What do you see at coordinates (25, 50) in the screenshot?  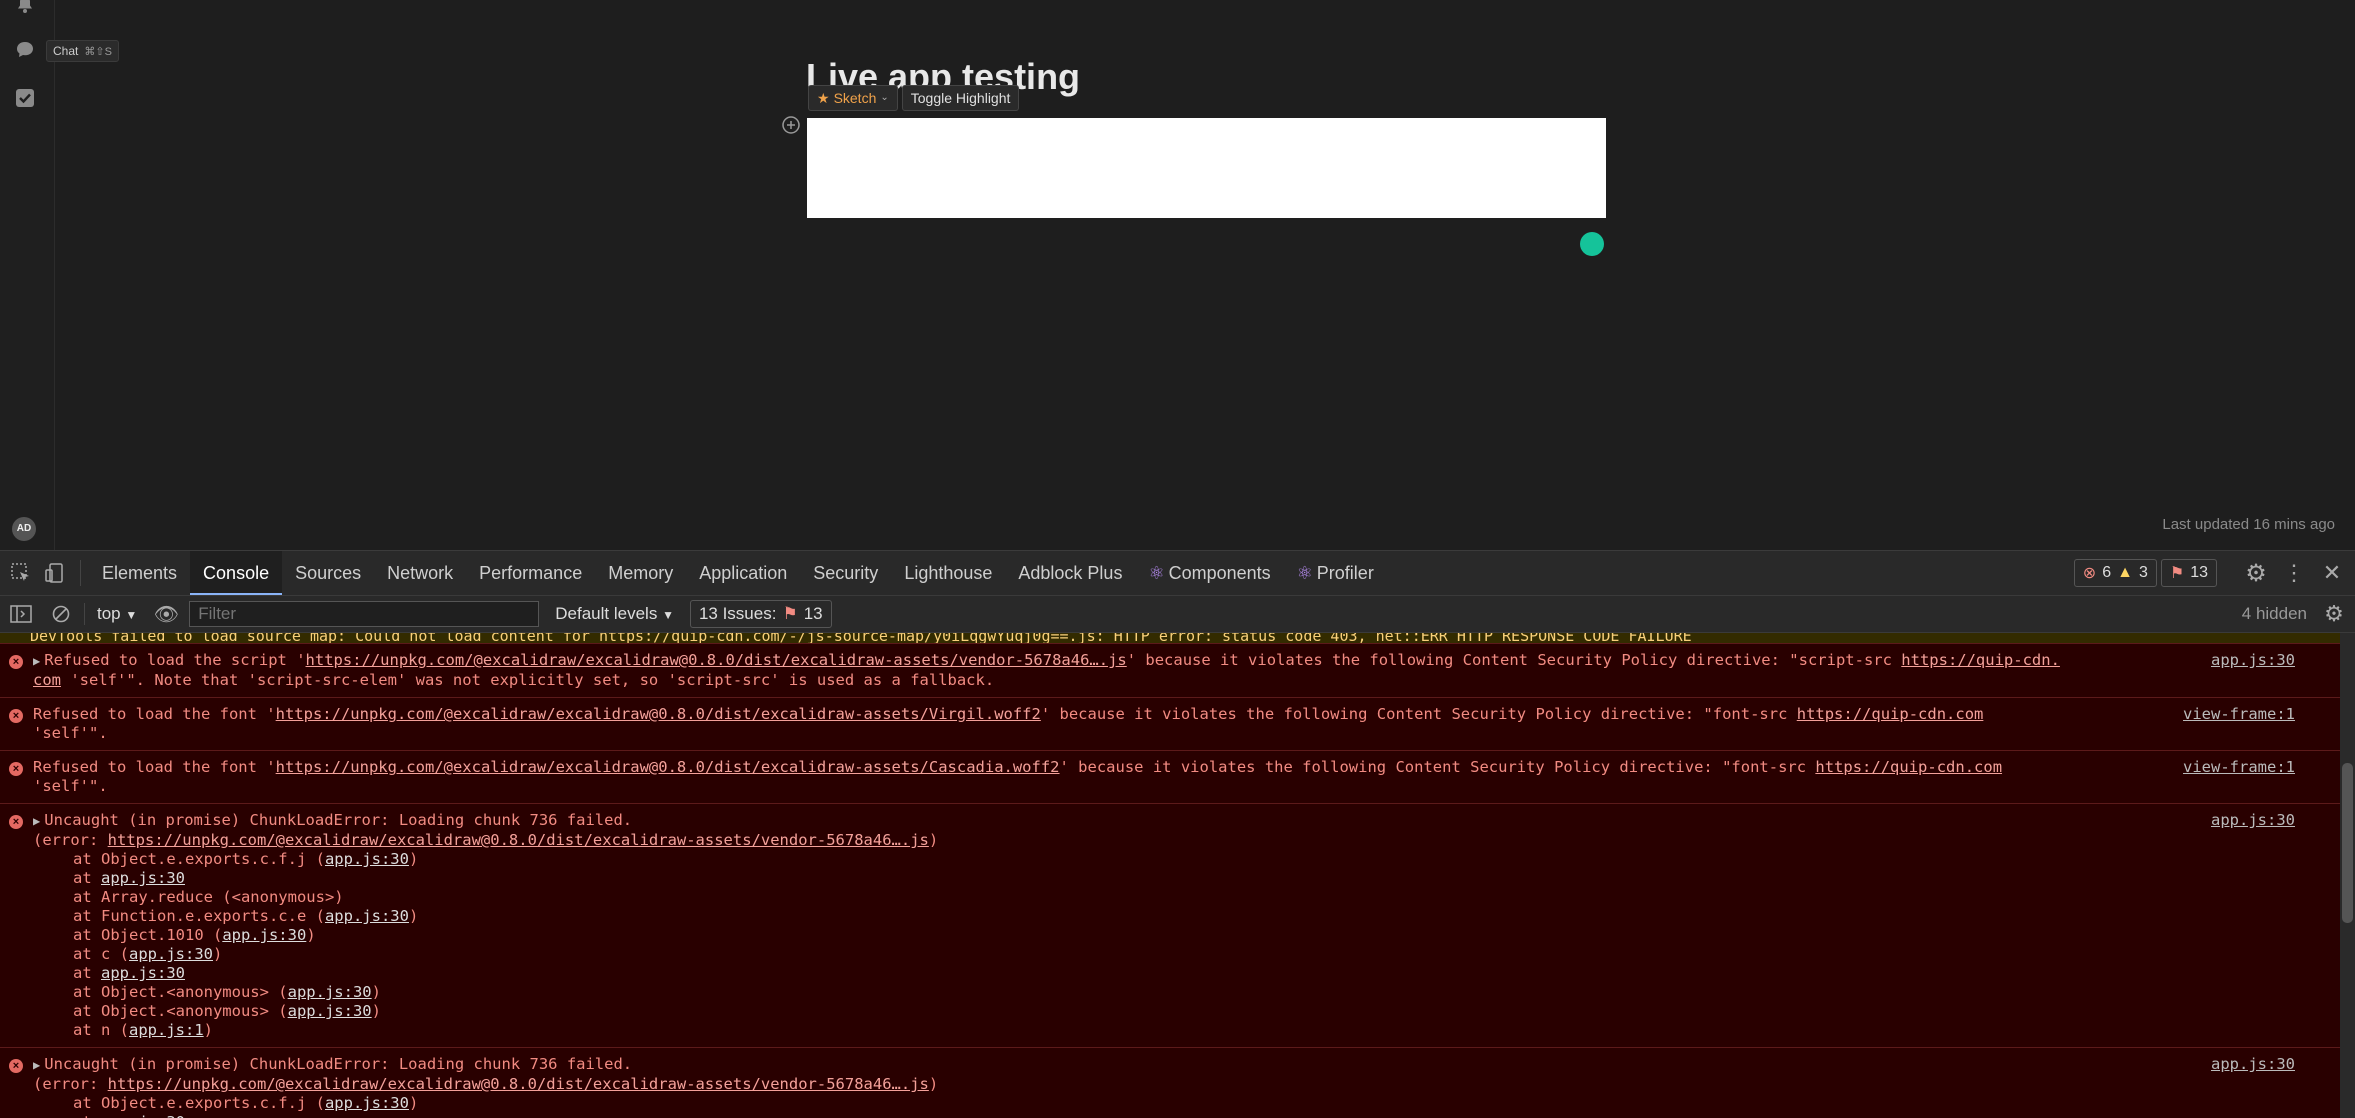 I see `chat-icon` at bounding box center [25, 50].